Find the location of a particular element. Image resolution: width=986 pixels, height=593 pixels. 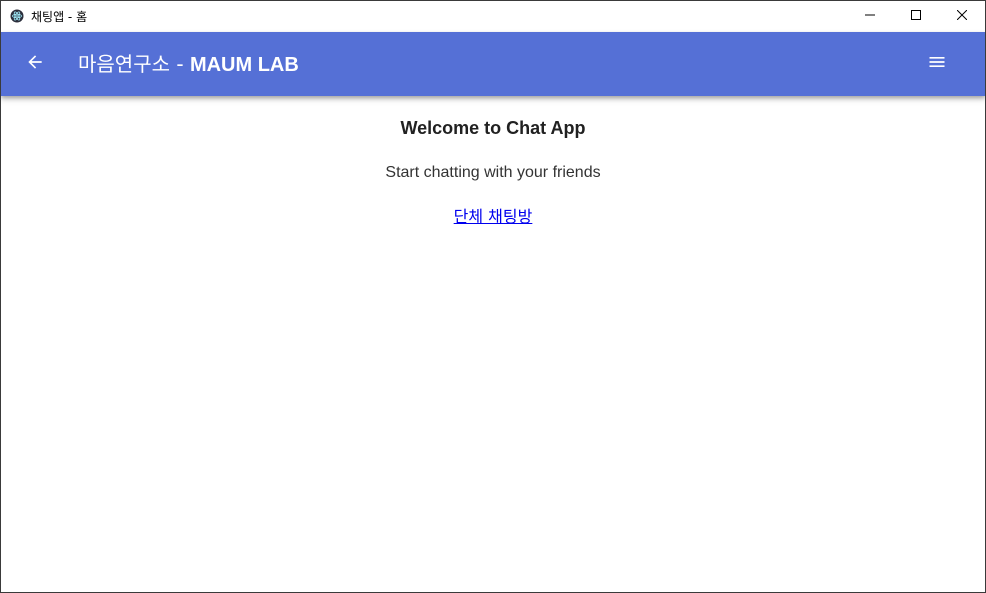

menu-button is located at coordinates (937, 64).